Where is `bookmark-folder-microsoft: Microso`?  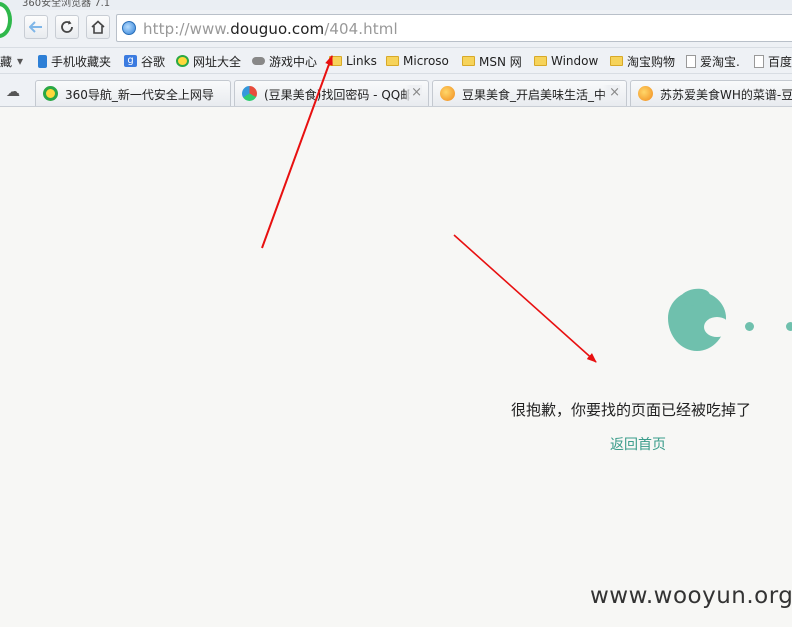 bookmark-folder-microsoft: Microso is located at coordinates (417, 61).